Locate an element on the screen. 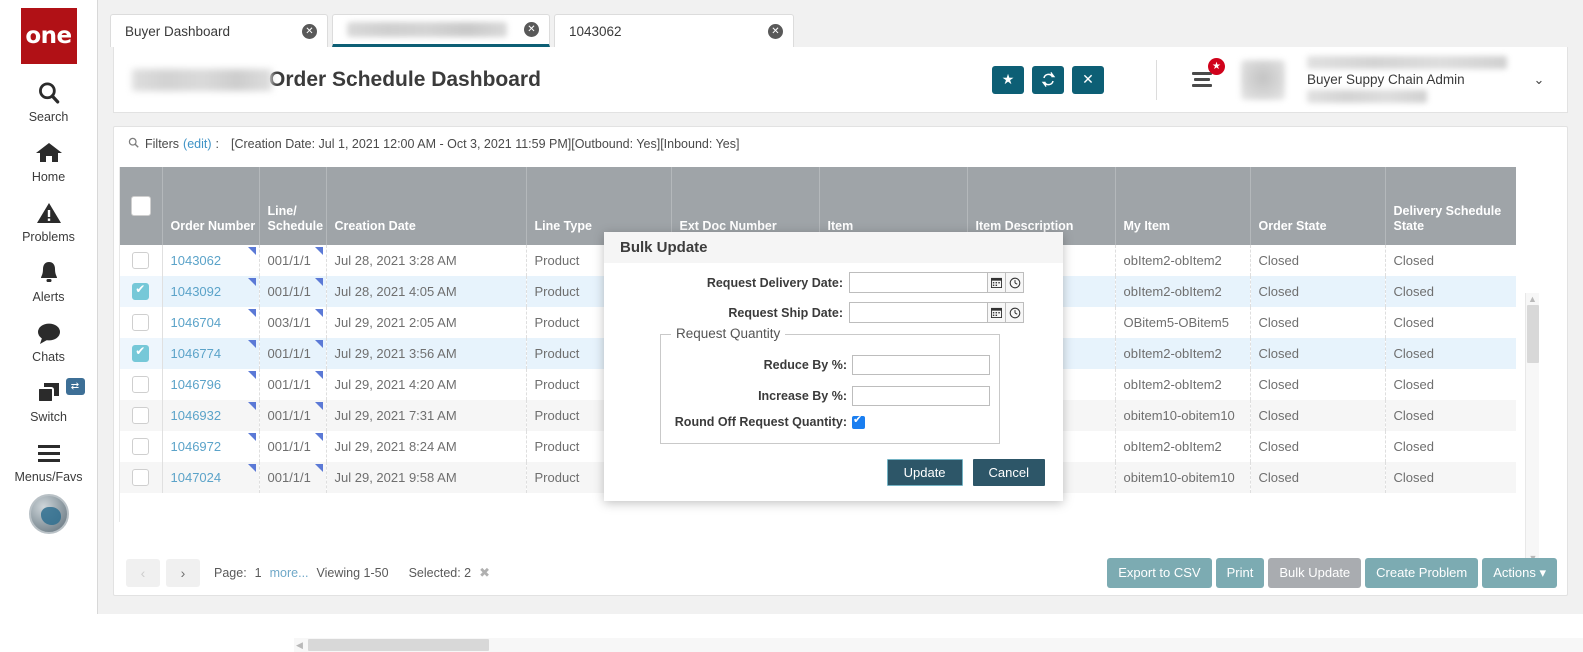 This screenshot has width=1583, height=652. select-all-checkbox is located at coordinates (140, 206).